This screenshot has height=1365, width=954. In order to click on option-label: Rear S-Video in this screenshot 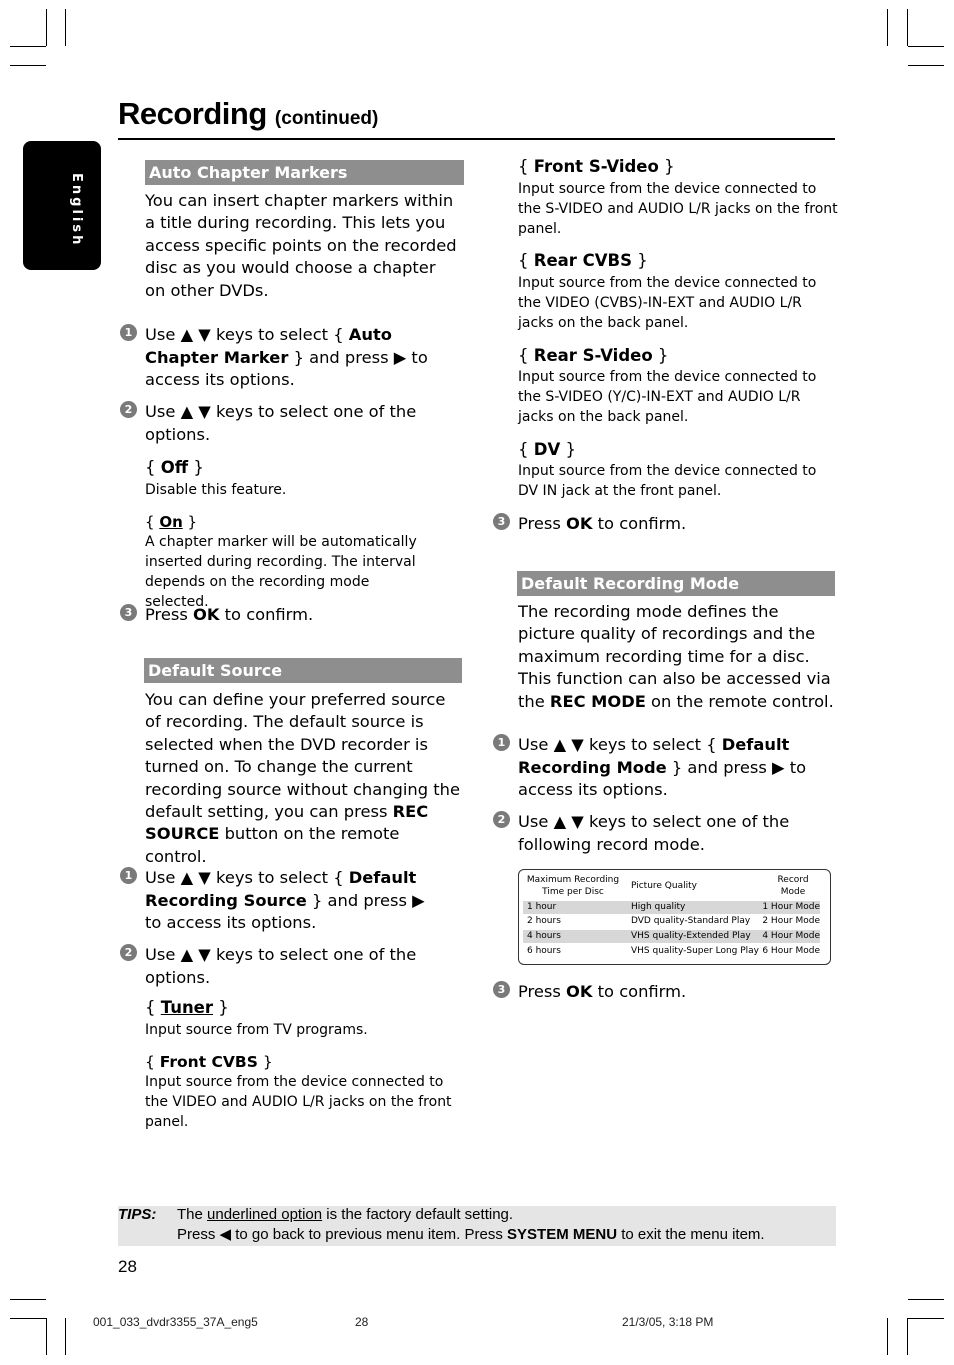, I will do `click(593, 355)`.